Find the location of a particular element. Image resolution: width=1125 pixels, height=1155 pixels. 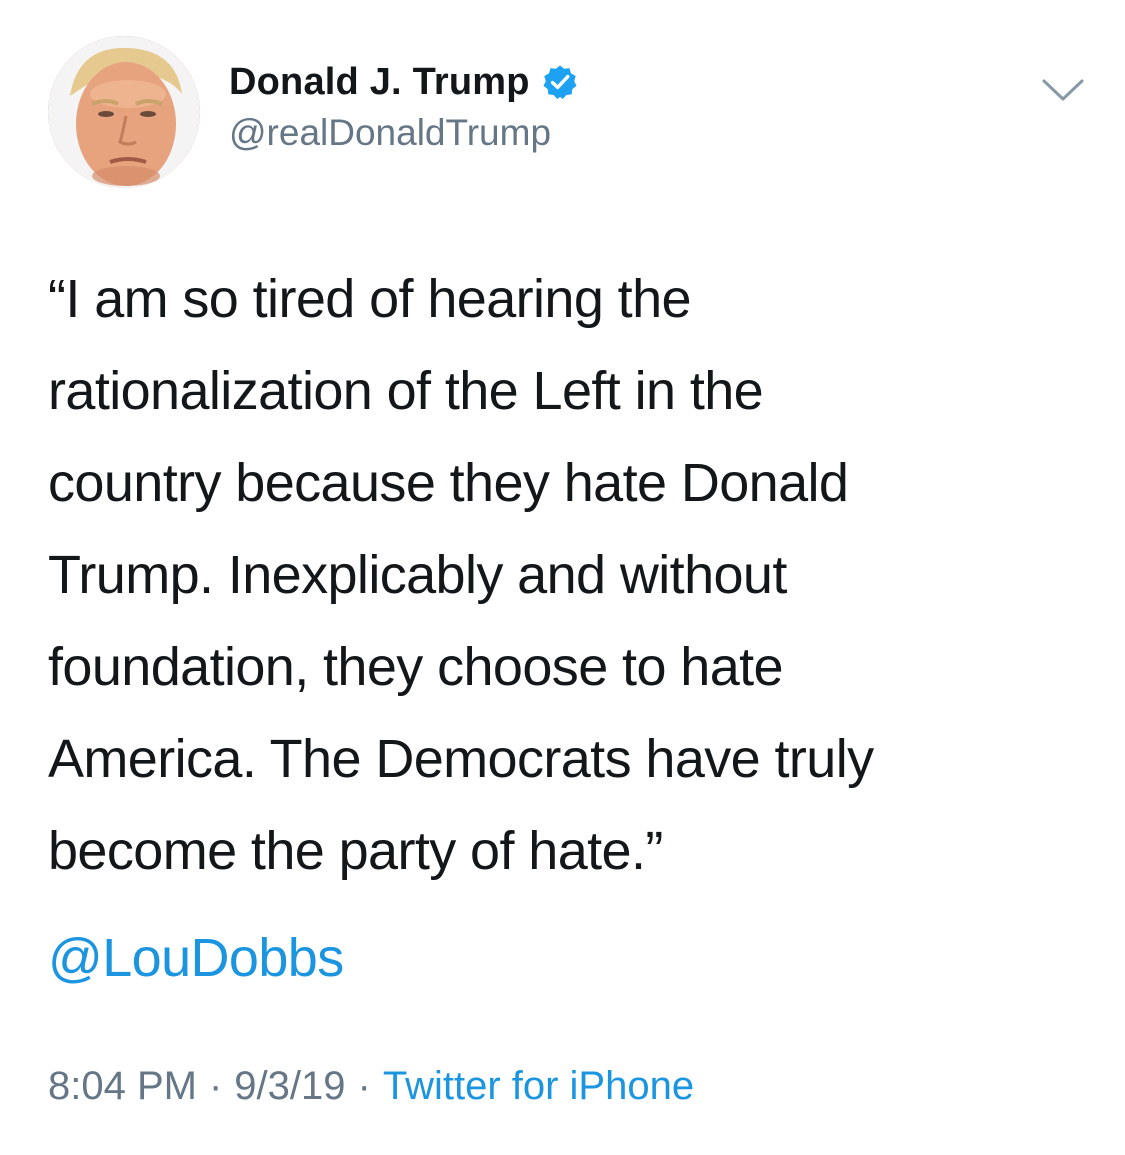

display-name: Donald J. Trump is located at coordinates (379, 82).